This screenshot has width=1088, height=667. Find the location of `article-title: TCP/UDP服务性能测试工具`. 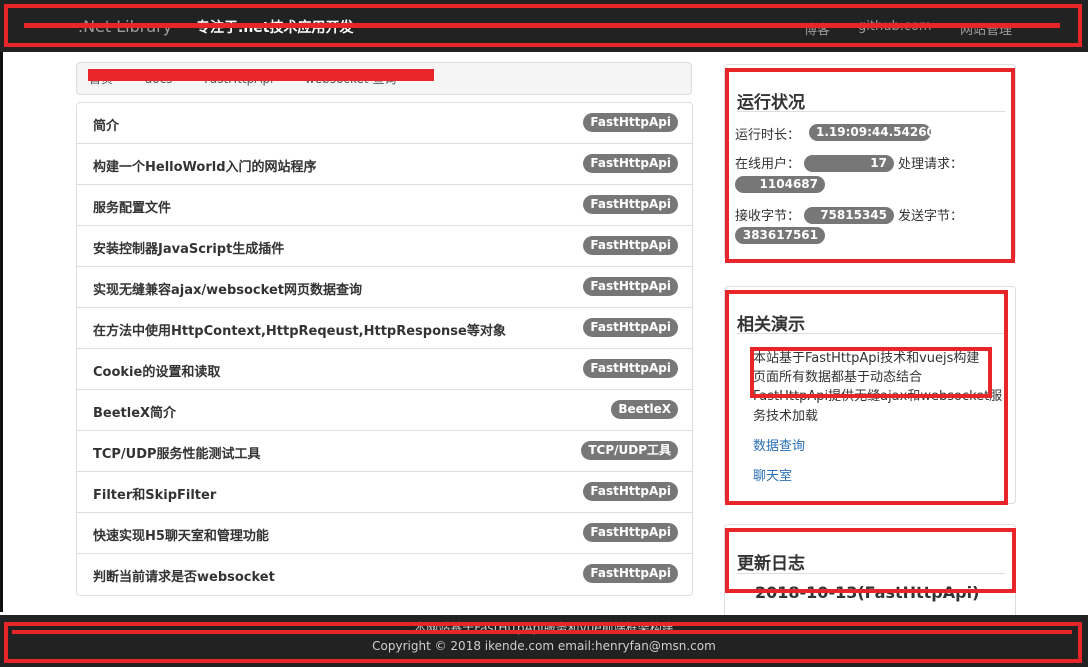

article-title: TCP/UDP服务性能测试工具 is located at coordinates (177, 452).